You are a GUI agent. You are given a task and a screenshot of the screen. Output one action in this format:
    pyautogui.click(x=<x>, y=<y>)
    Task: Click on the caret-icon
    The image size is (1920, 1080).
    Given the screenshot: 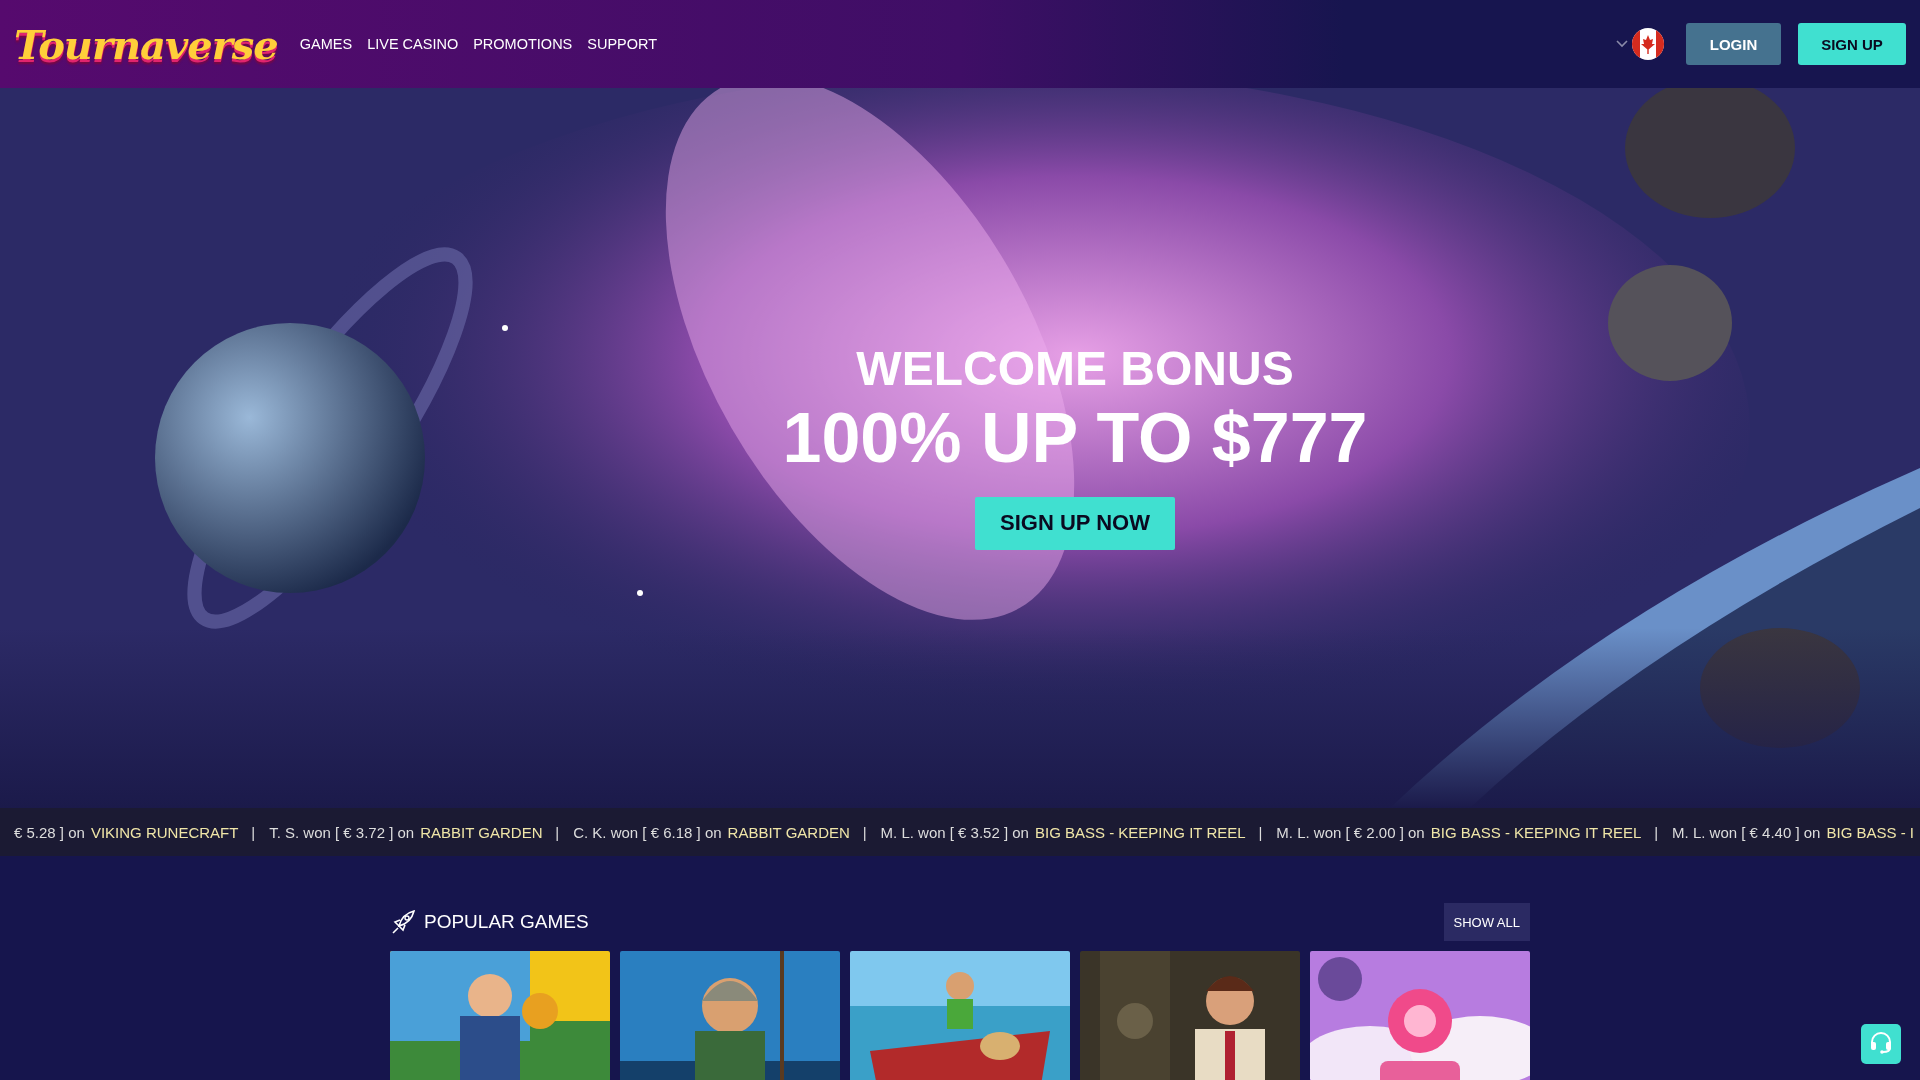 What is the action you would take?
    pyautogui.click(x=1622, y=44)
    